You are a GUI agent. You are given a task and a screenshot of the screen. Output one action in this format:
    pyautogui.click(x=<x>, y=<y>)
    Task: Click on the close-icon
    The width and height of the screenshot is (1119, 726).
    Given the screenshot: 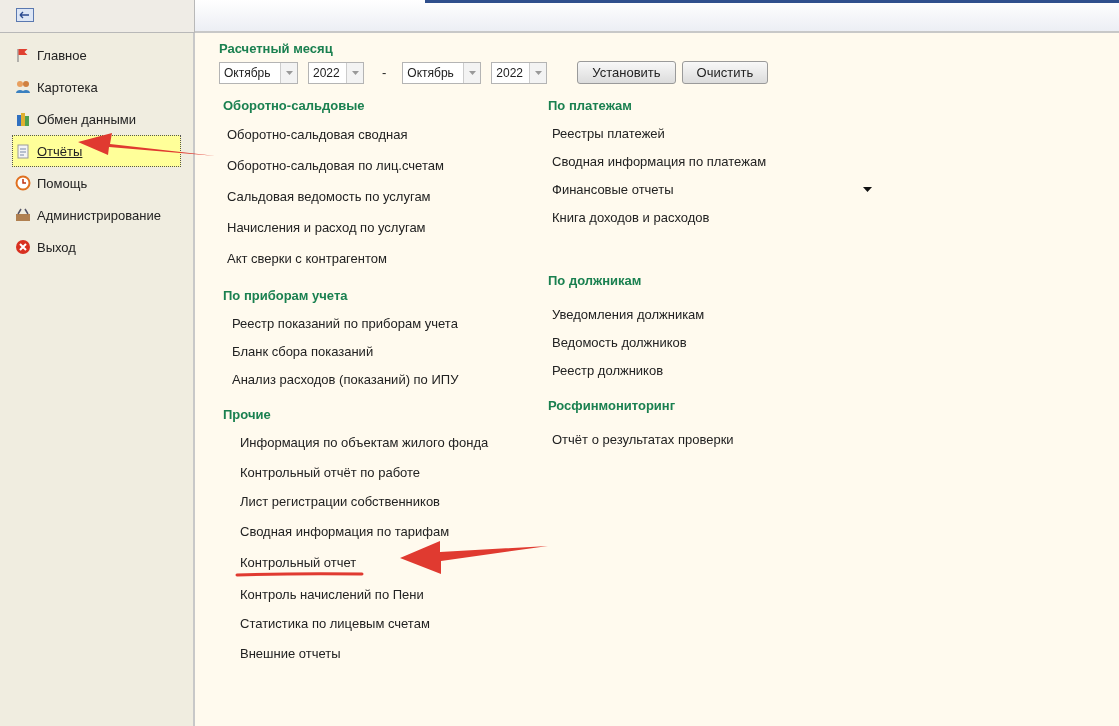 What is the action you would take?
    pyautogui.click(x=23, y=247)
    